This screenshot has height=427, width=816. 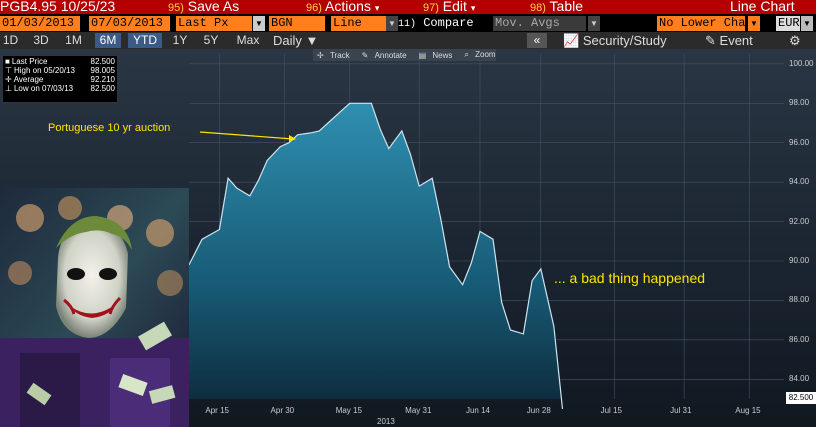 I want to click on legend-row-high: ⊤ High on 05/20/13 98.005, so click(x=60, y=70).